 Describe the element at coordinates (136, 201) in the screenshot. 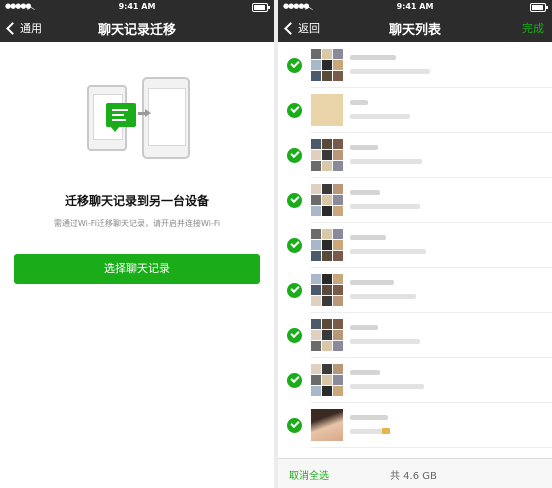

I see `migration-heading: 迁移聊天记录到另一台设备` at that location.